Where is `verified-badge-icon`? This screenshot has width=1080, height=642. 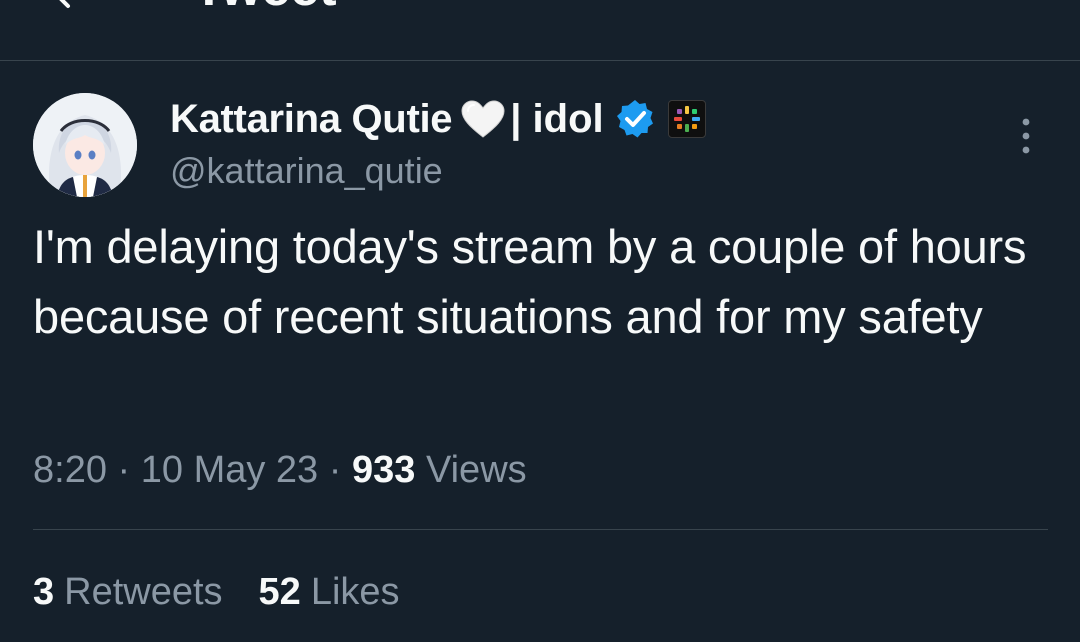 verified-badge-icon is located at coordinates (635, 119).